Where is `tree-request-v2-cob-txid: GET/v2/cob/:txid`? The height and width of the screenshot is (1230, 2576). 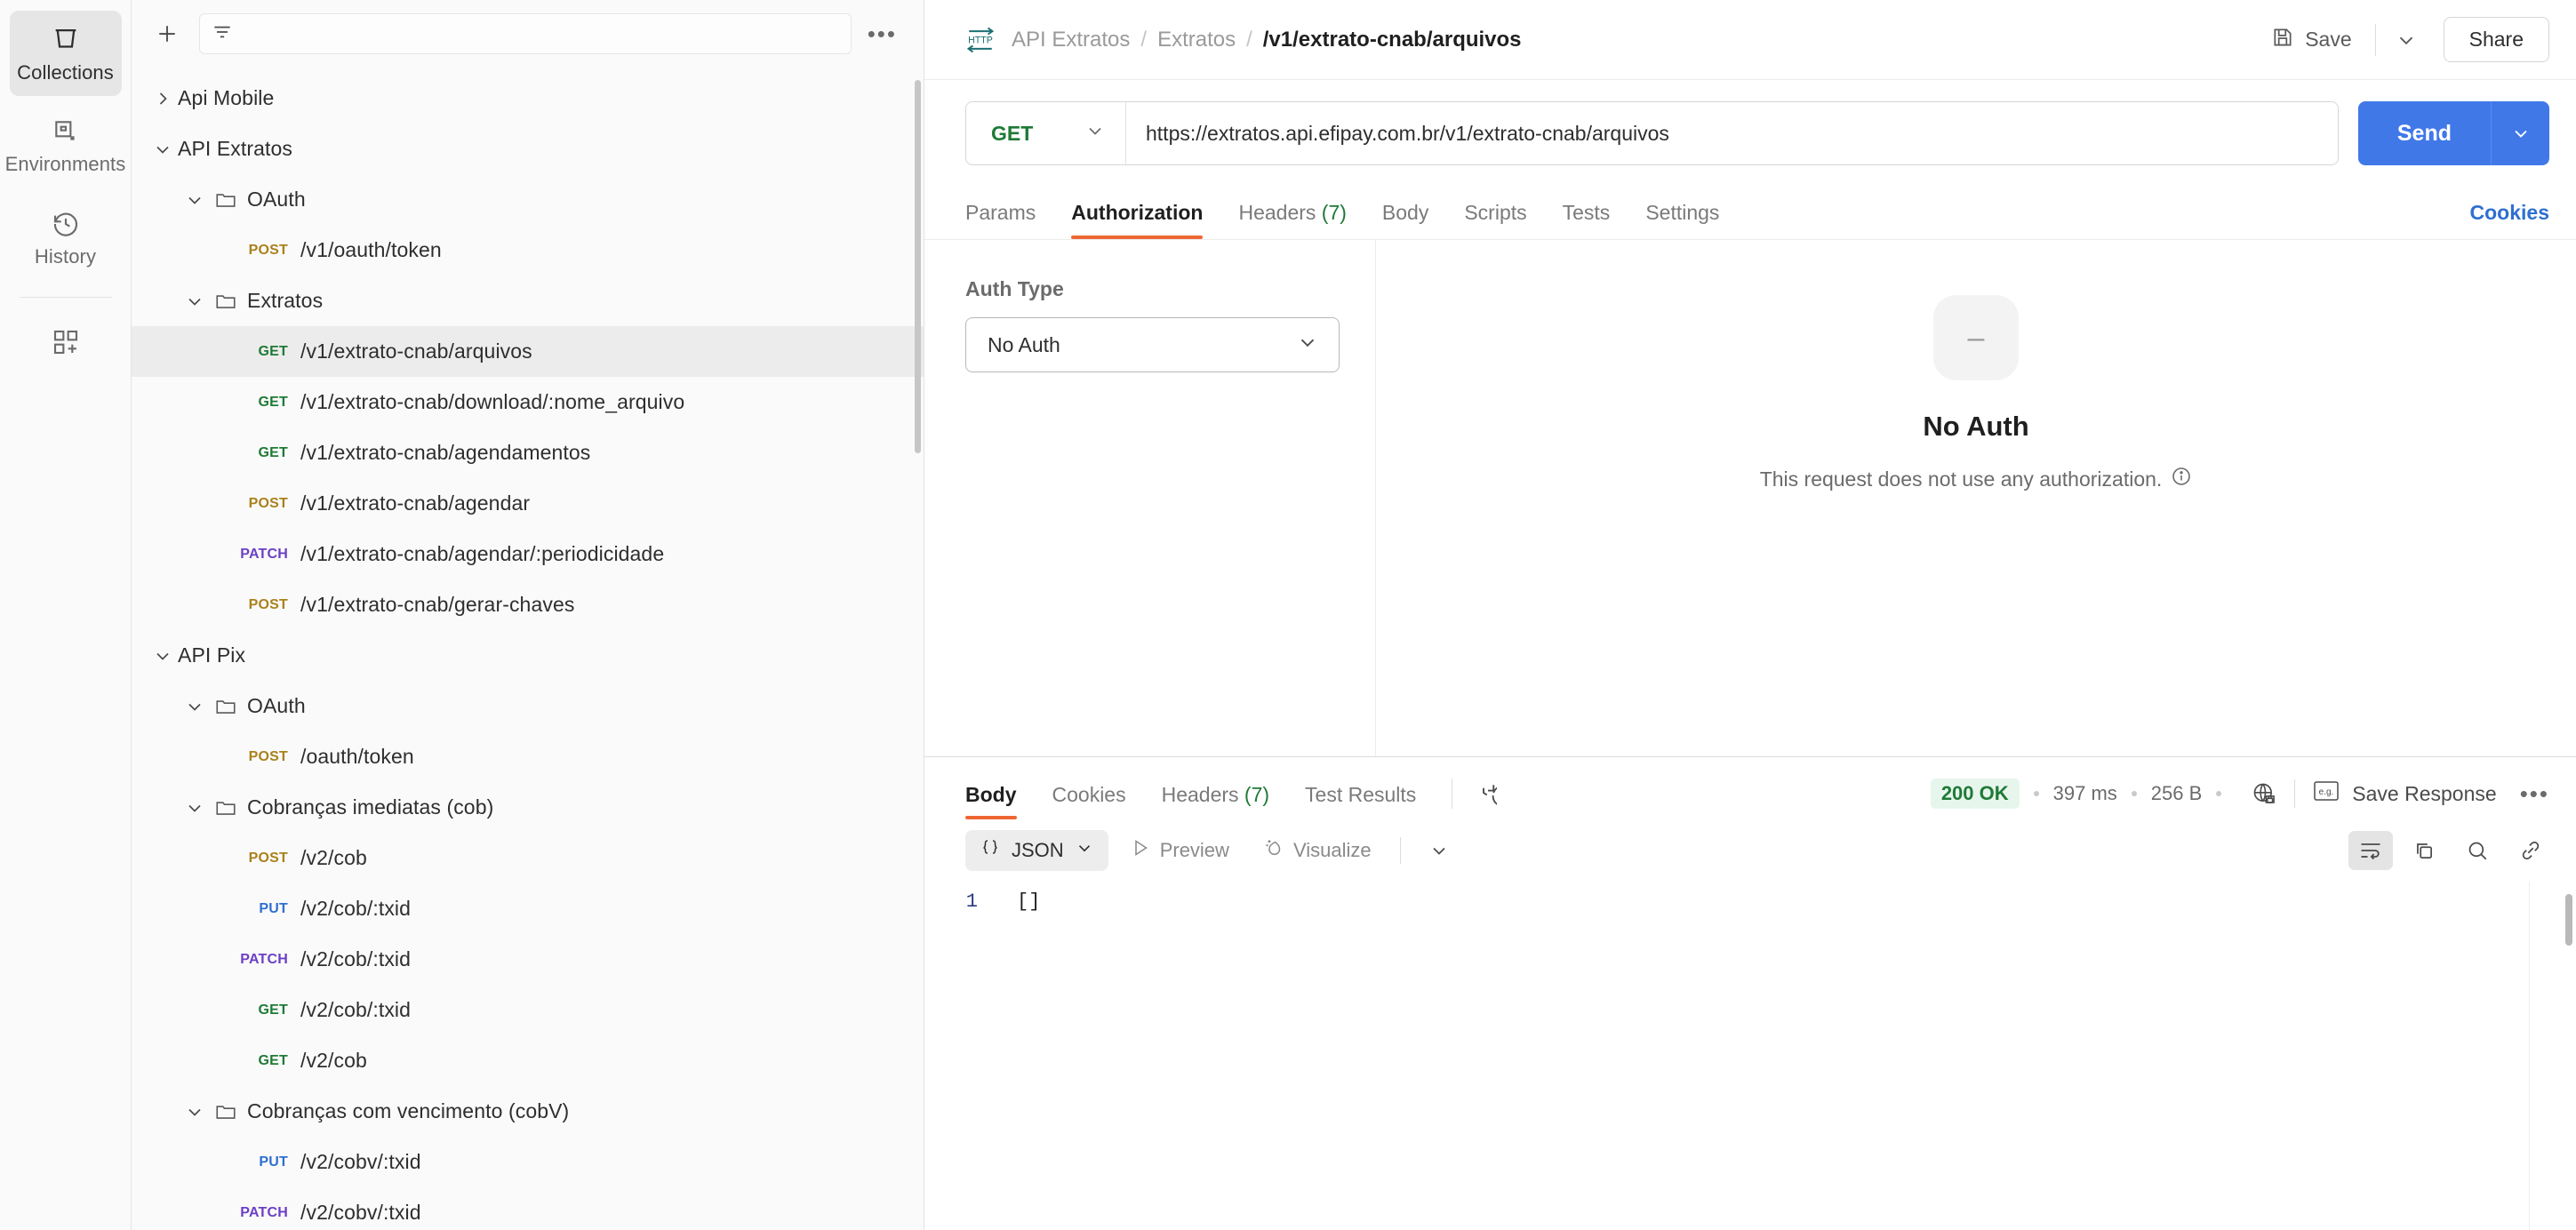 tree-request-v2-cob-txid: GET/v2/cob/:txid is located at coordinates (528, 1010).